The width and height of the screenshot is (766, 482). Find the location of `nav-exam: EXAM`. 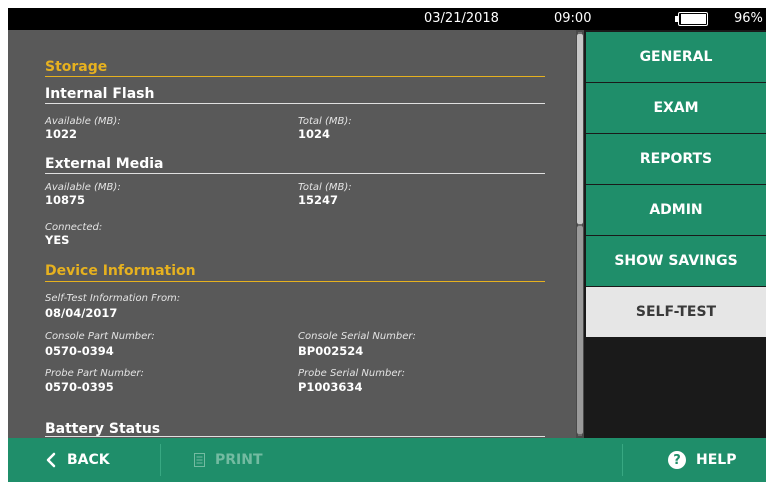

nav-exam: EXAM is located at coordinates (676, 108).